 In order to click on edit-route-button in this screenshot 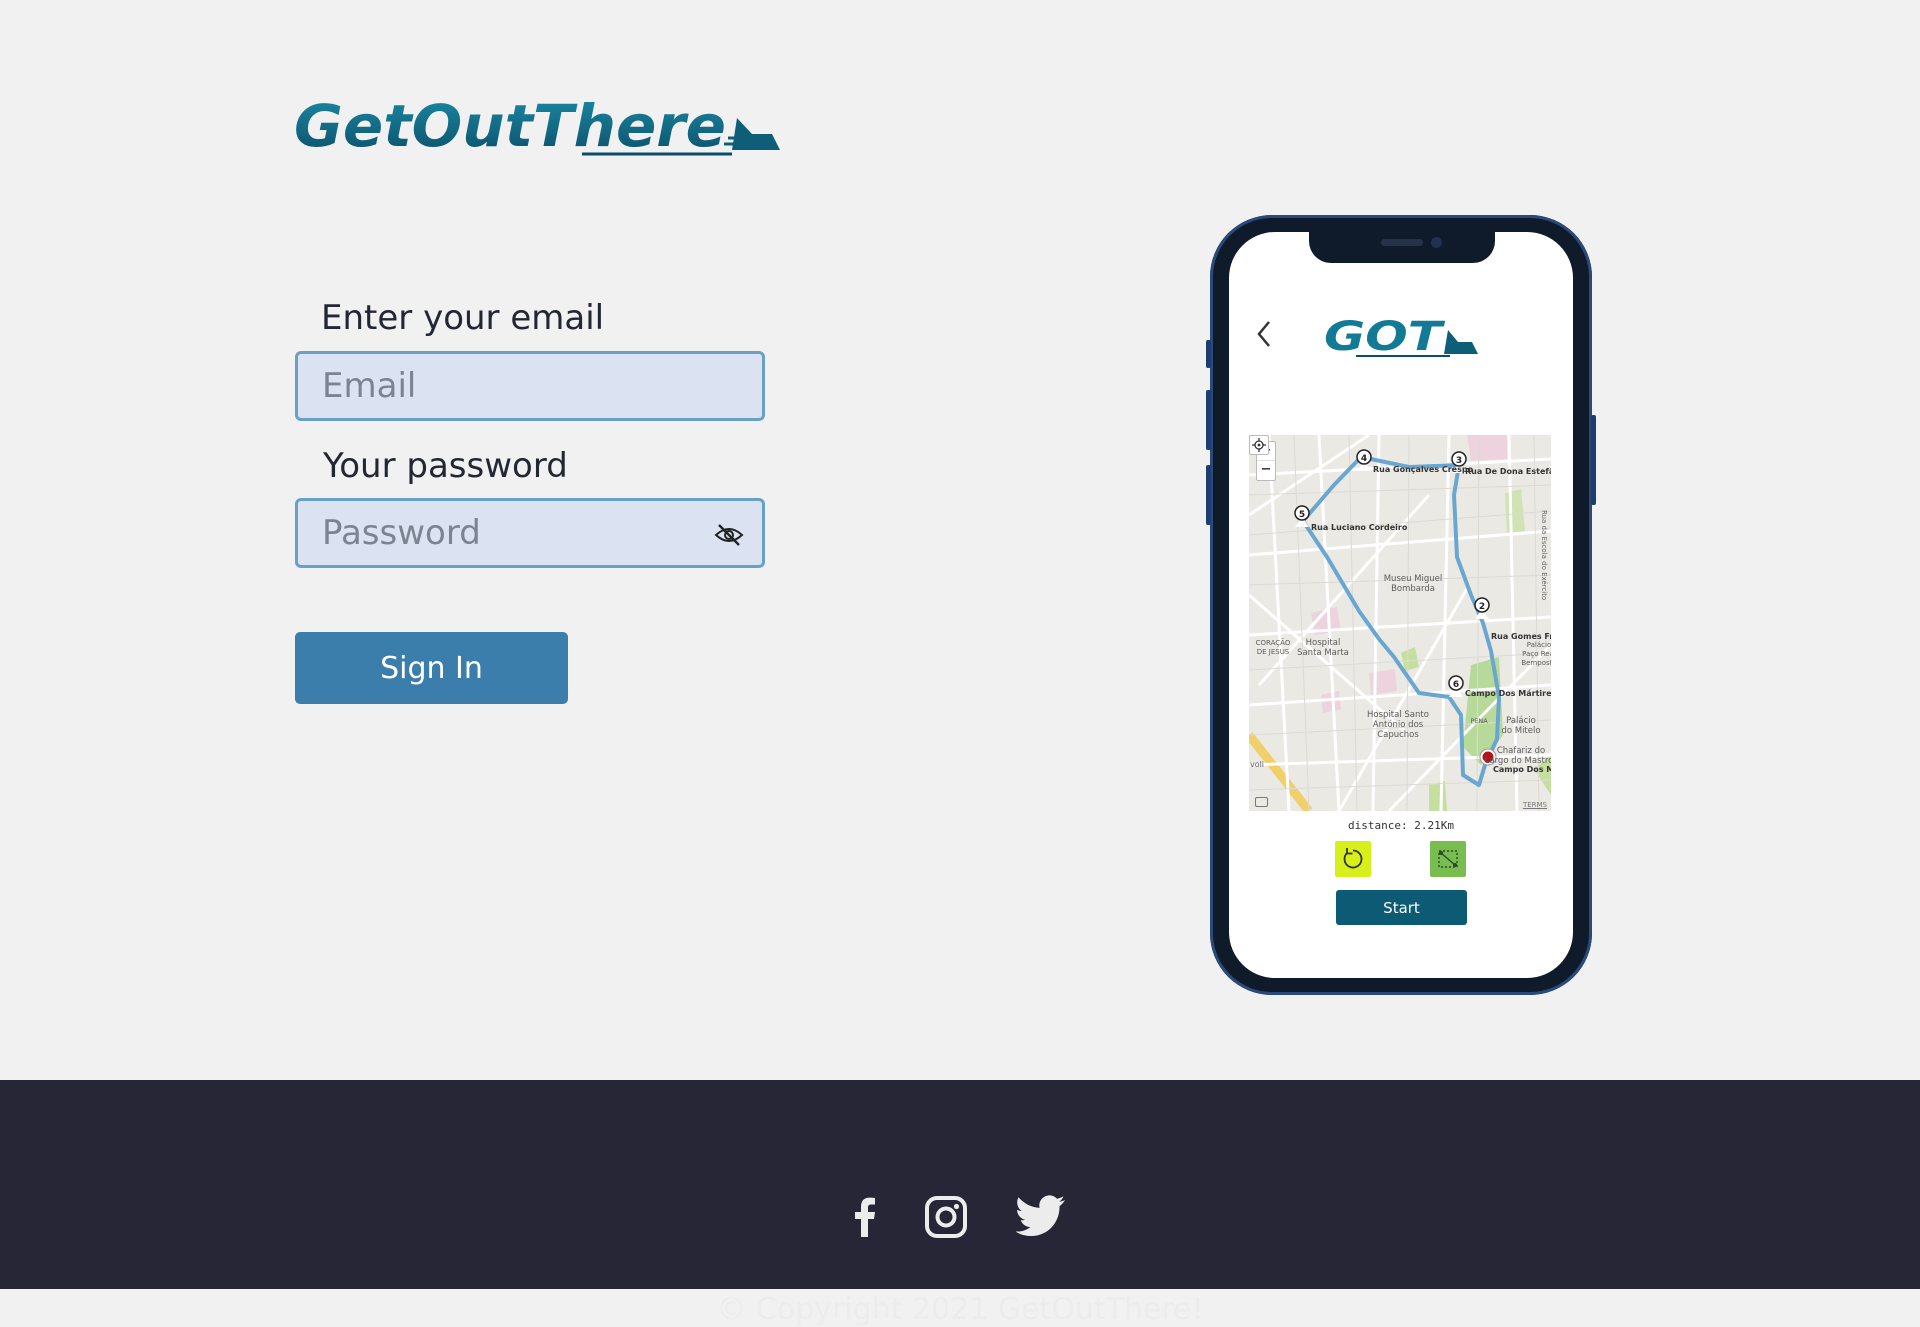, I will do `click(1448, 859)`.